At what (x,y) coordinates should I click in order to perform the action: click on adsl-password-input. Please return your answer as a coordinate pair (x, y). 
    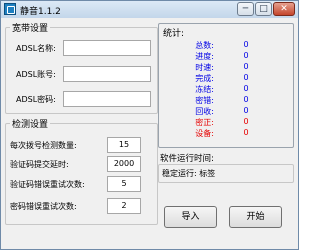
    Looking at the image, I should click on (107, 99).